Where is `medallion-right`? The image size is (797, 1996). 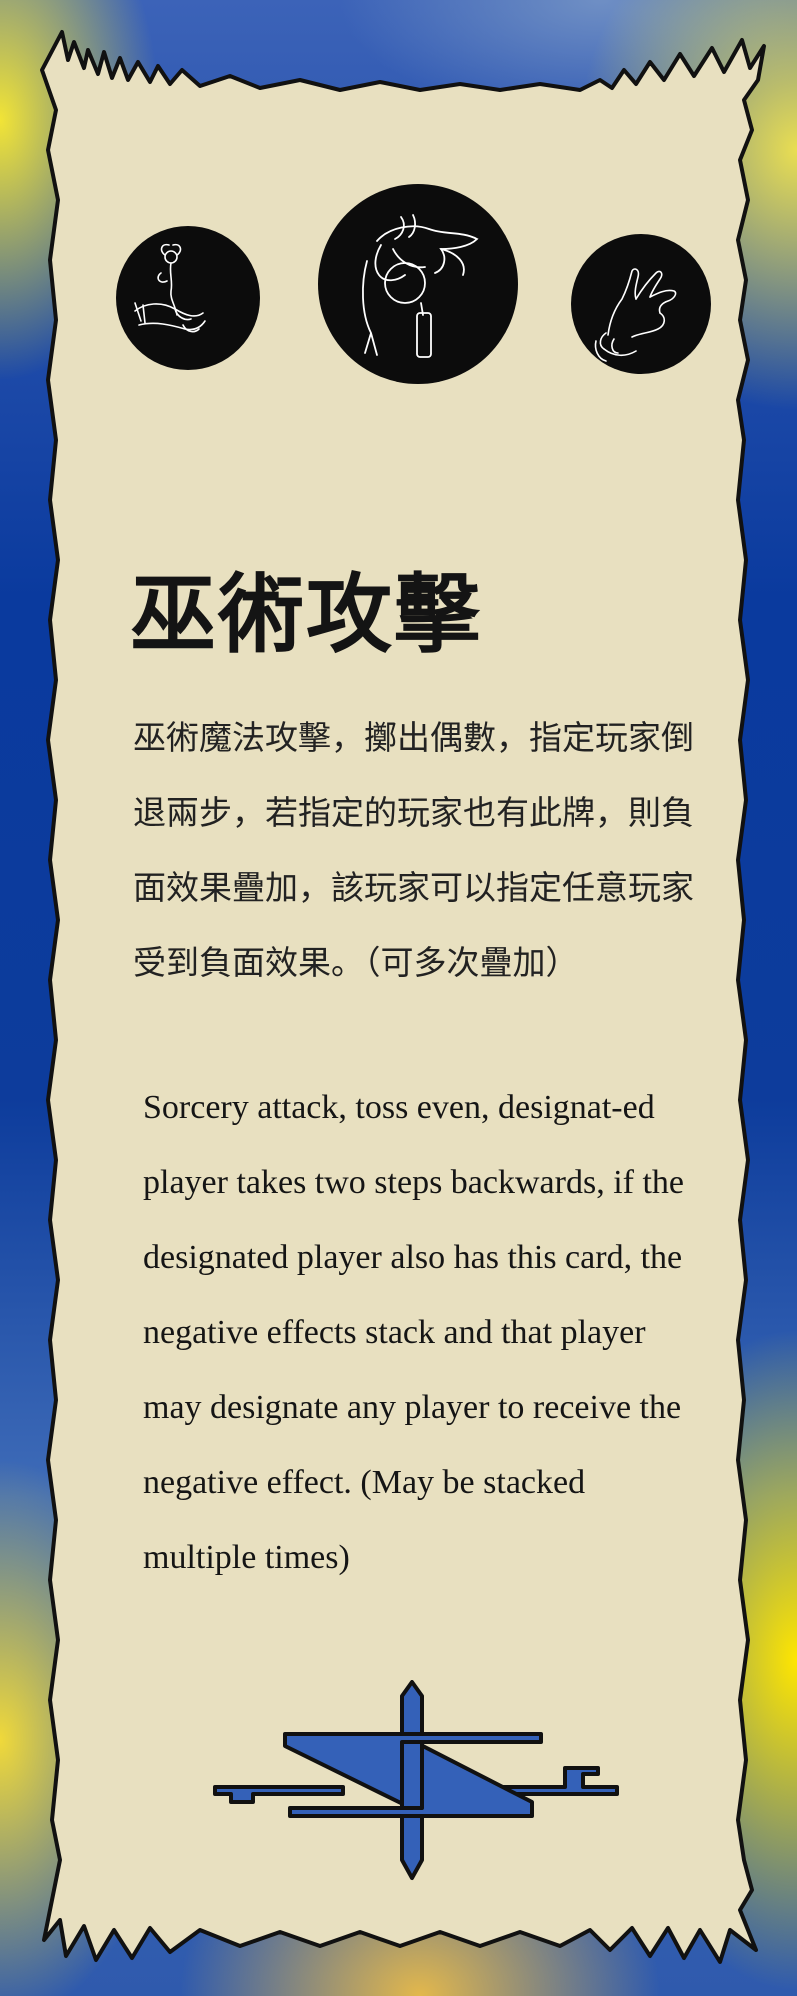
medallion-right is located at coordinates (641, 304).